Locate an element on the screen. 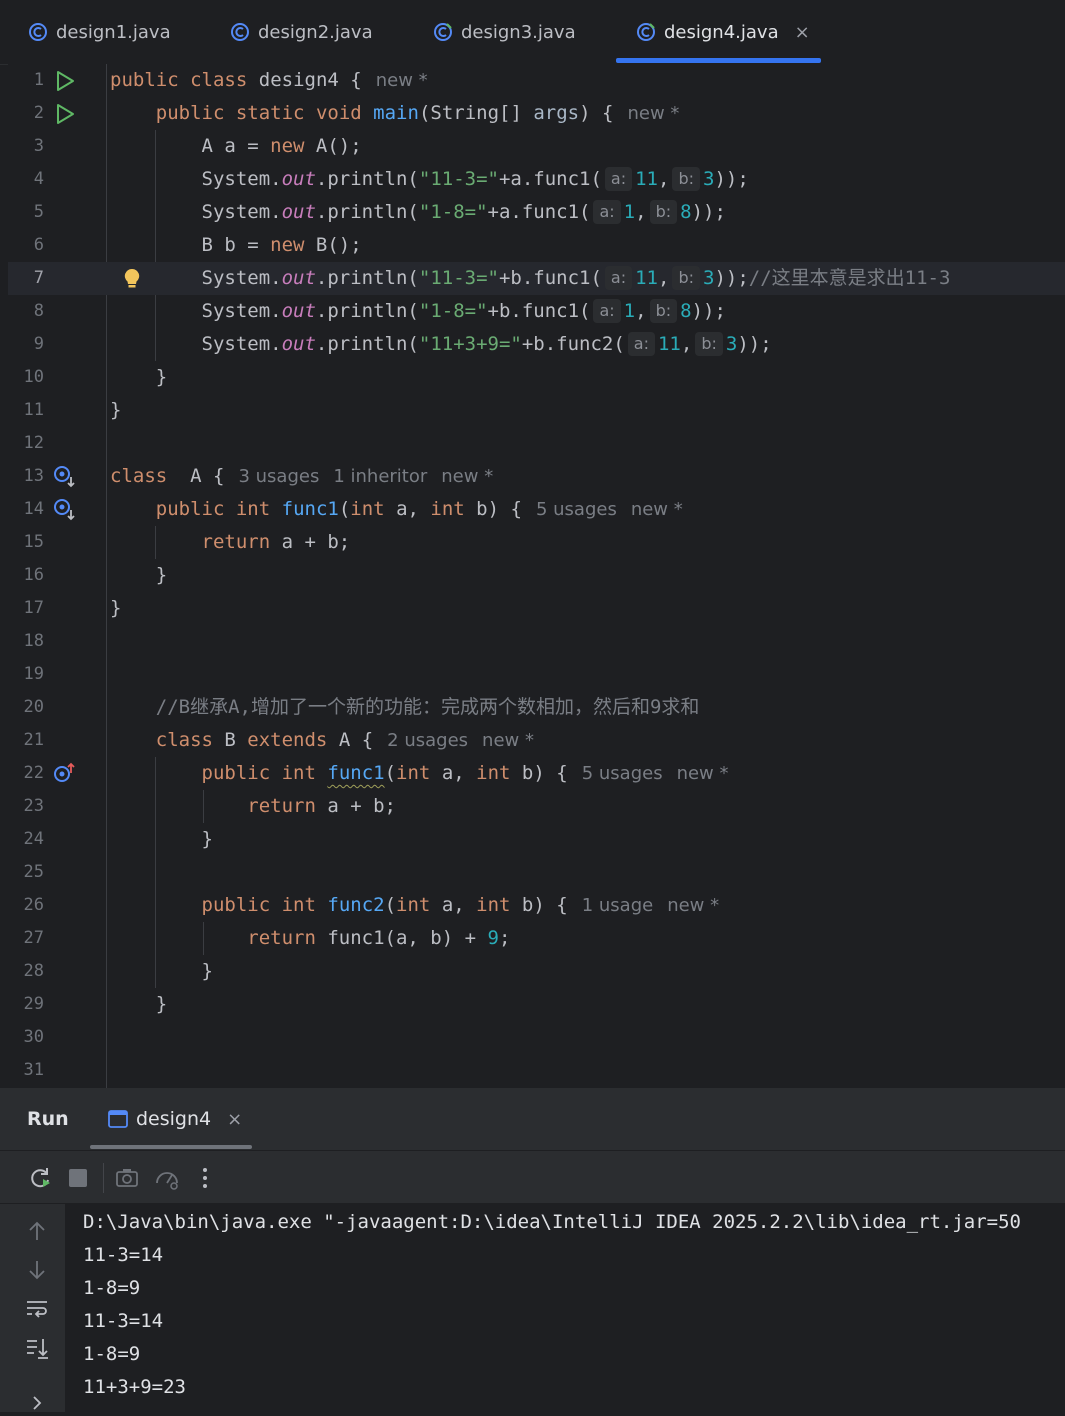 The width and height of the screenshot is (1065, 1416). code-lens: 1 inheritor is located at coordinates (380, 476).